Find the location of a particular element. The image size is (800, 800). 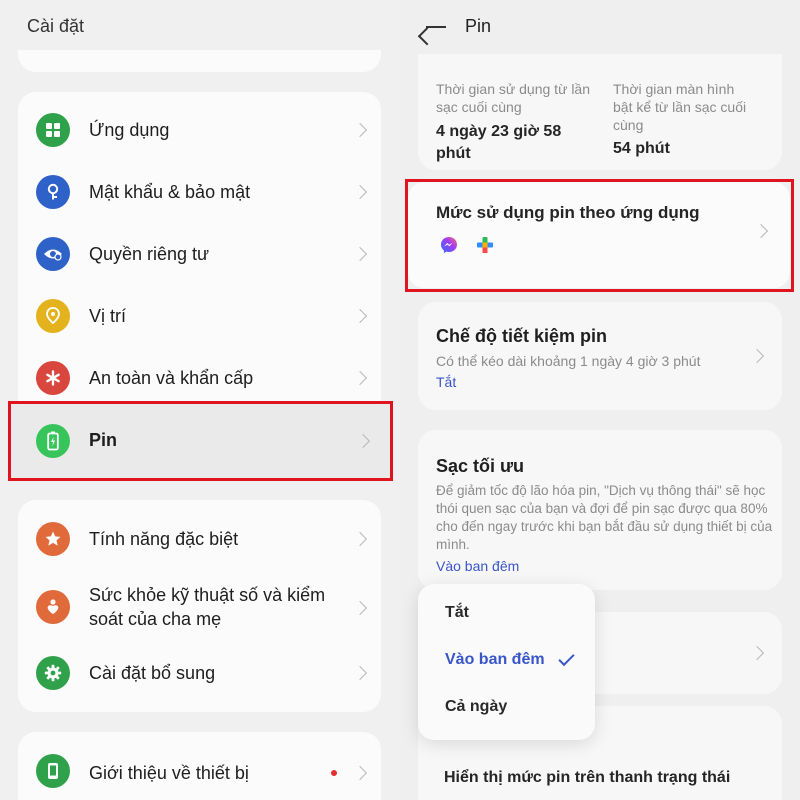

sidebar-item-special-features: Tính năng đặc biệt is located at coordinates (199, 539).